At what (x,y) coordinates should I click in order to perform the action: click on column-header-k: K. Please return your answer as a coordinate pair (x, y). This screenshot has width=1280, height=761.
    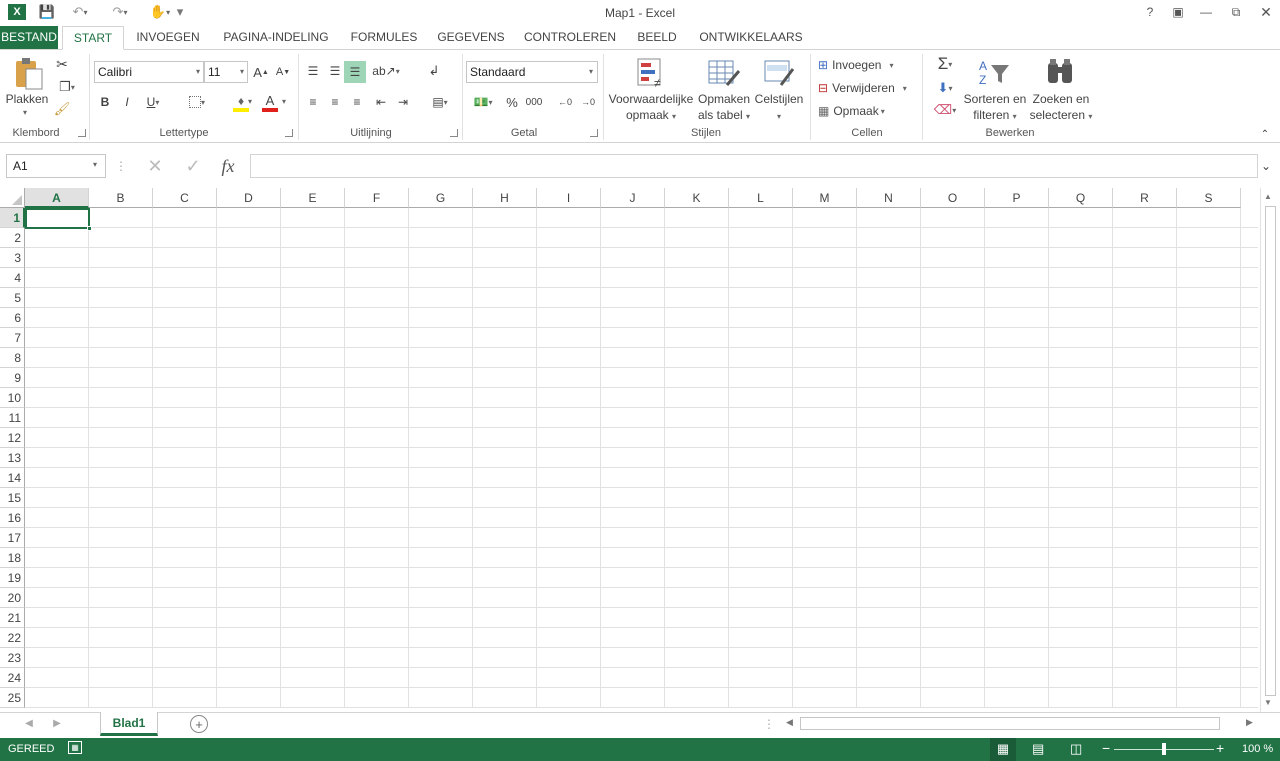
    Looking at the image, I should click on (697, 198).